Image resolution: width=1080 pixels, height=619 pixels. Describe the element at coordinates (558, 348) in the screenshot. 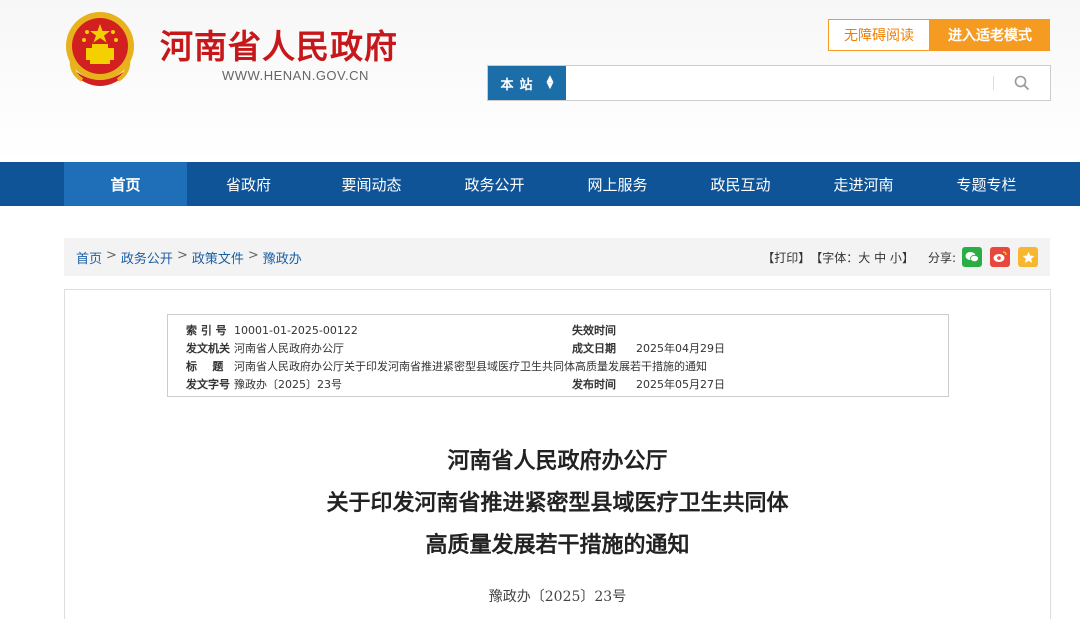

I see `metadata-row: 发文机关 河南省人民政府办公厅 成文日期 2025年04月29日` at that location.